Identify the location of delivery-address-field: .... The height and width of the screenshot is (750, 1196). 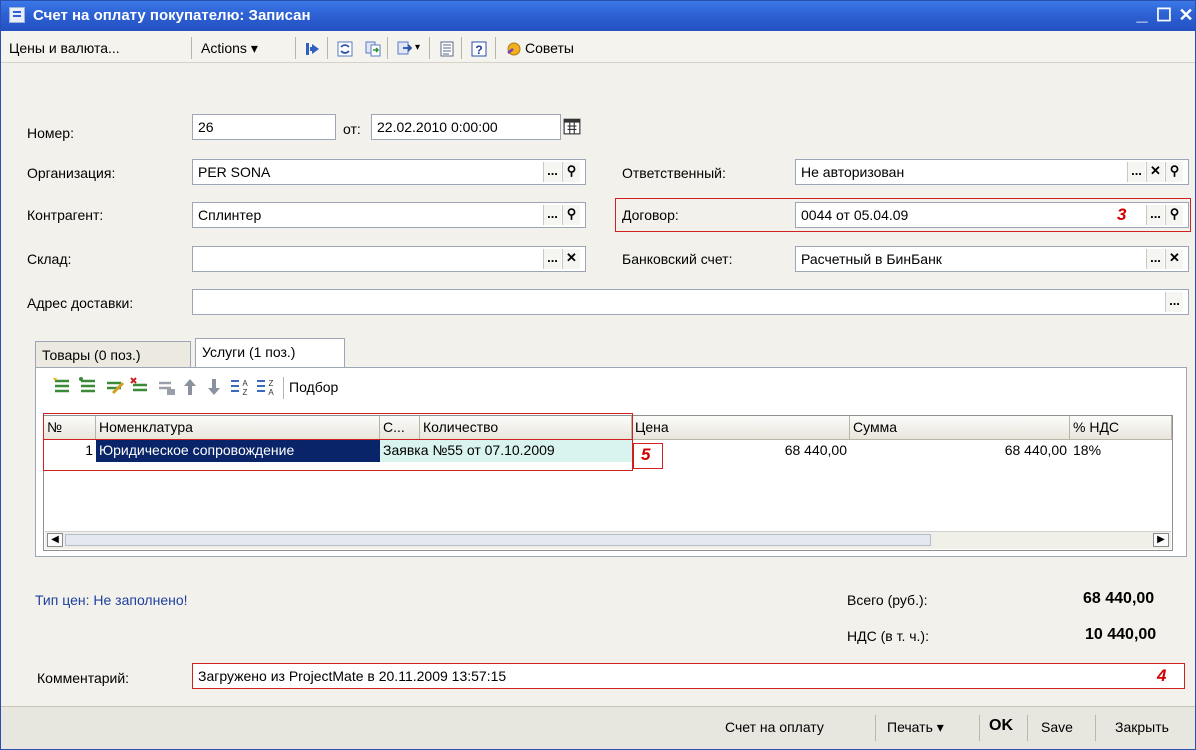
(690, 302).